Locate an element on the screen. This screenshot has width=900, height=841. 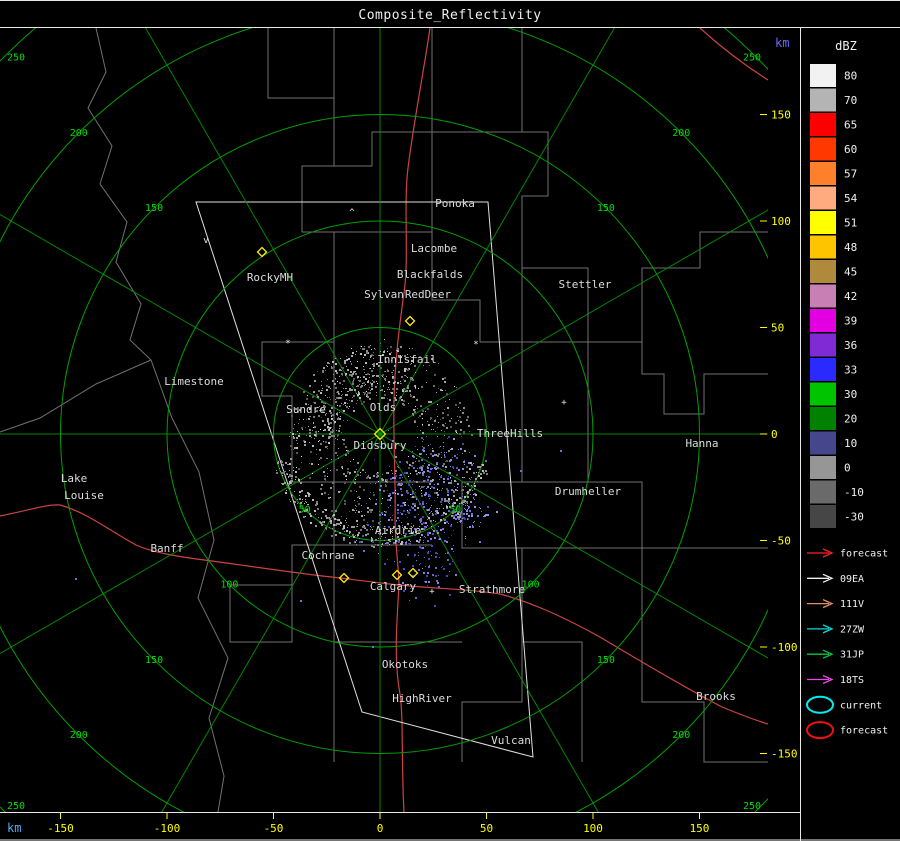
place-label-olds: Olds is located at coordinates (383, 407).